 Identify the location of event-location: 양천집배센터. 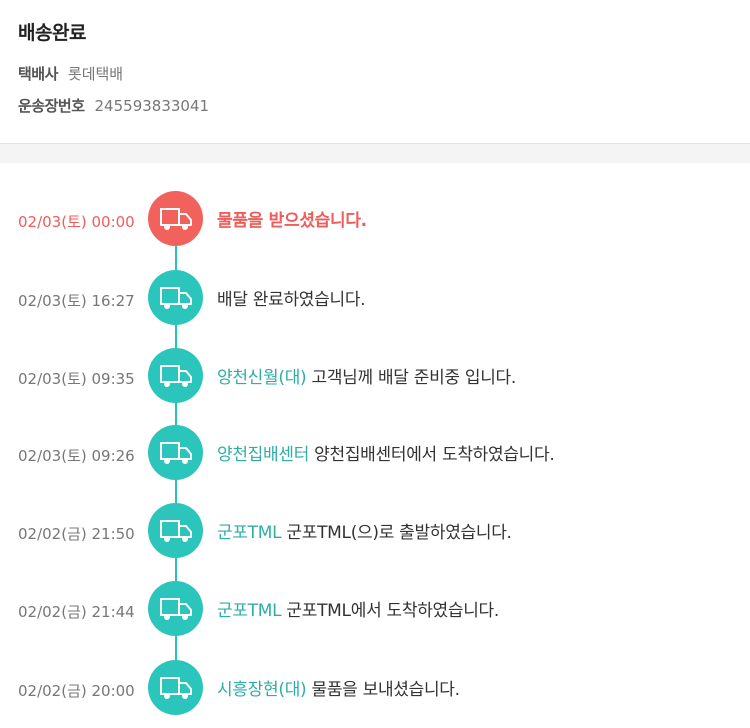
(263, 455).